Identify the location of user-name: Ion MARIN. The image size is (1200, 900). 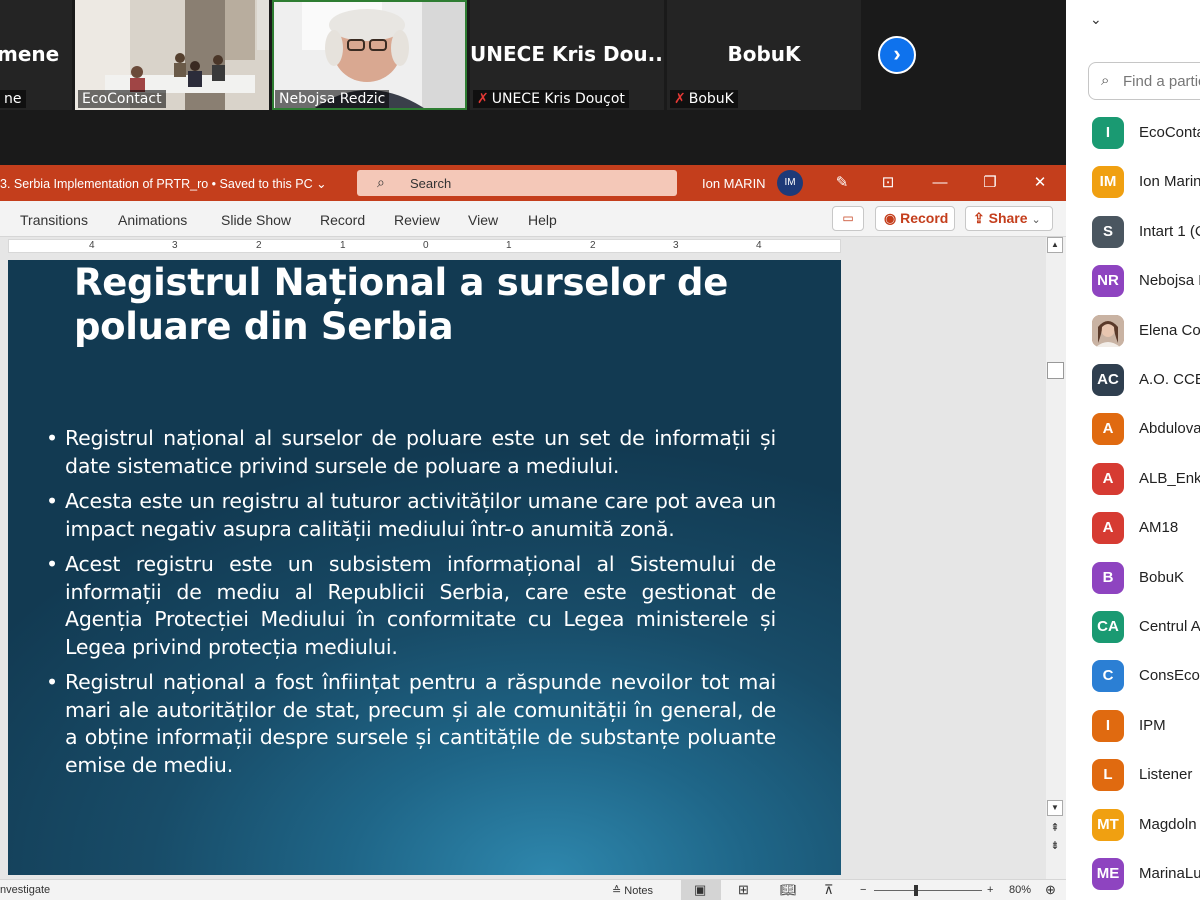
(734, 183).